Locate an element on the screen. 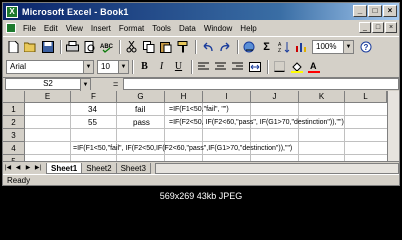 The height and width of the screenshot is (240, 402). menu-help: Help is located at coordinates (248, 28).